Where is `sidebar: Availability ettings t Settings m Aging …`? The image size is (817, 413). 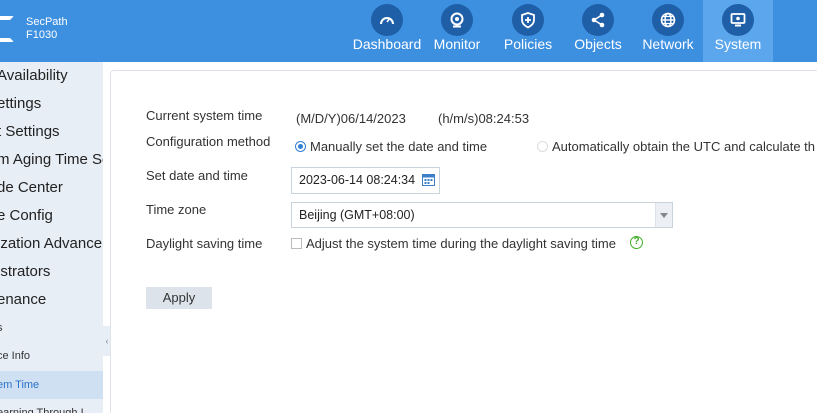
sidebar: Availability ettings t Settings m Aging … is located at coordinates (51, 237).